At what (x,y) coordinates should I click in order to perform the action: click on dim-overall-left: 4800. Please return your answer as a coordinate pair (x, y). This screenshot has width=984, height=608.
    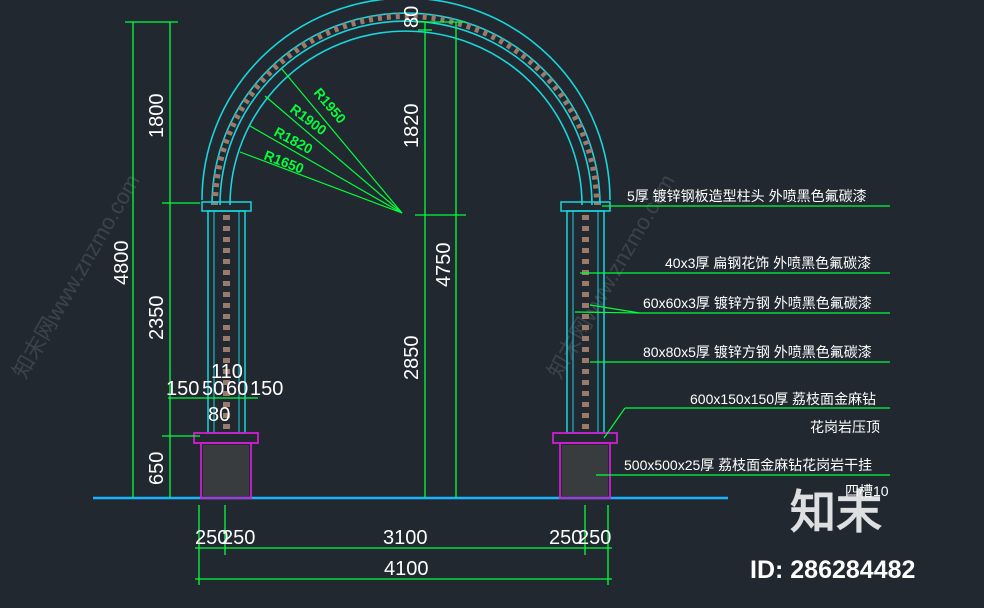
    Looking at the image, I should click on (122, 263).